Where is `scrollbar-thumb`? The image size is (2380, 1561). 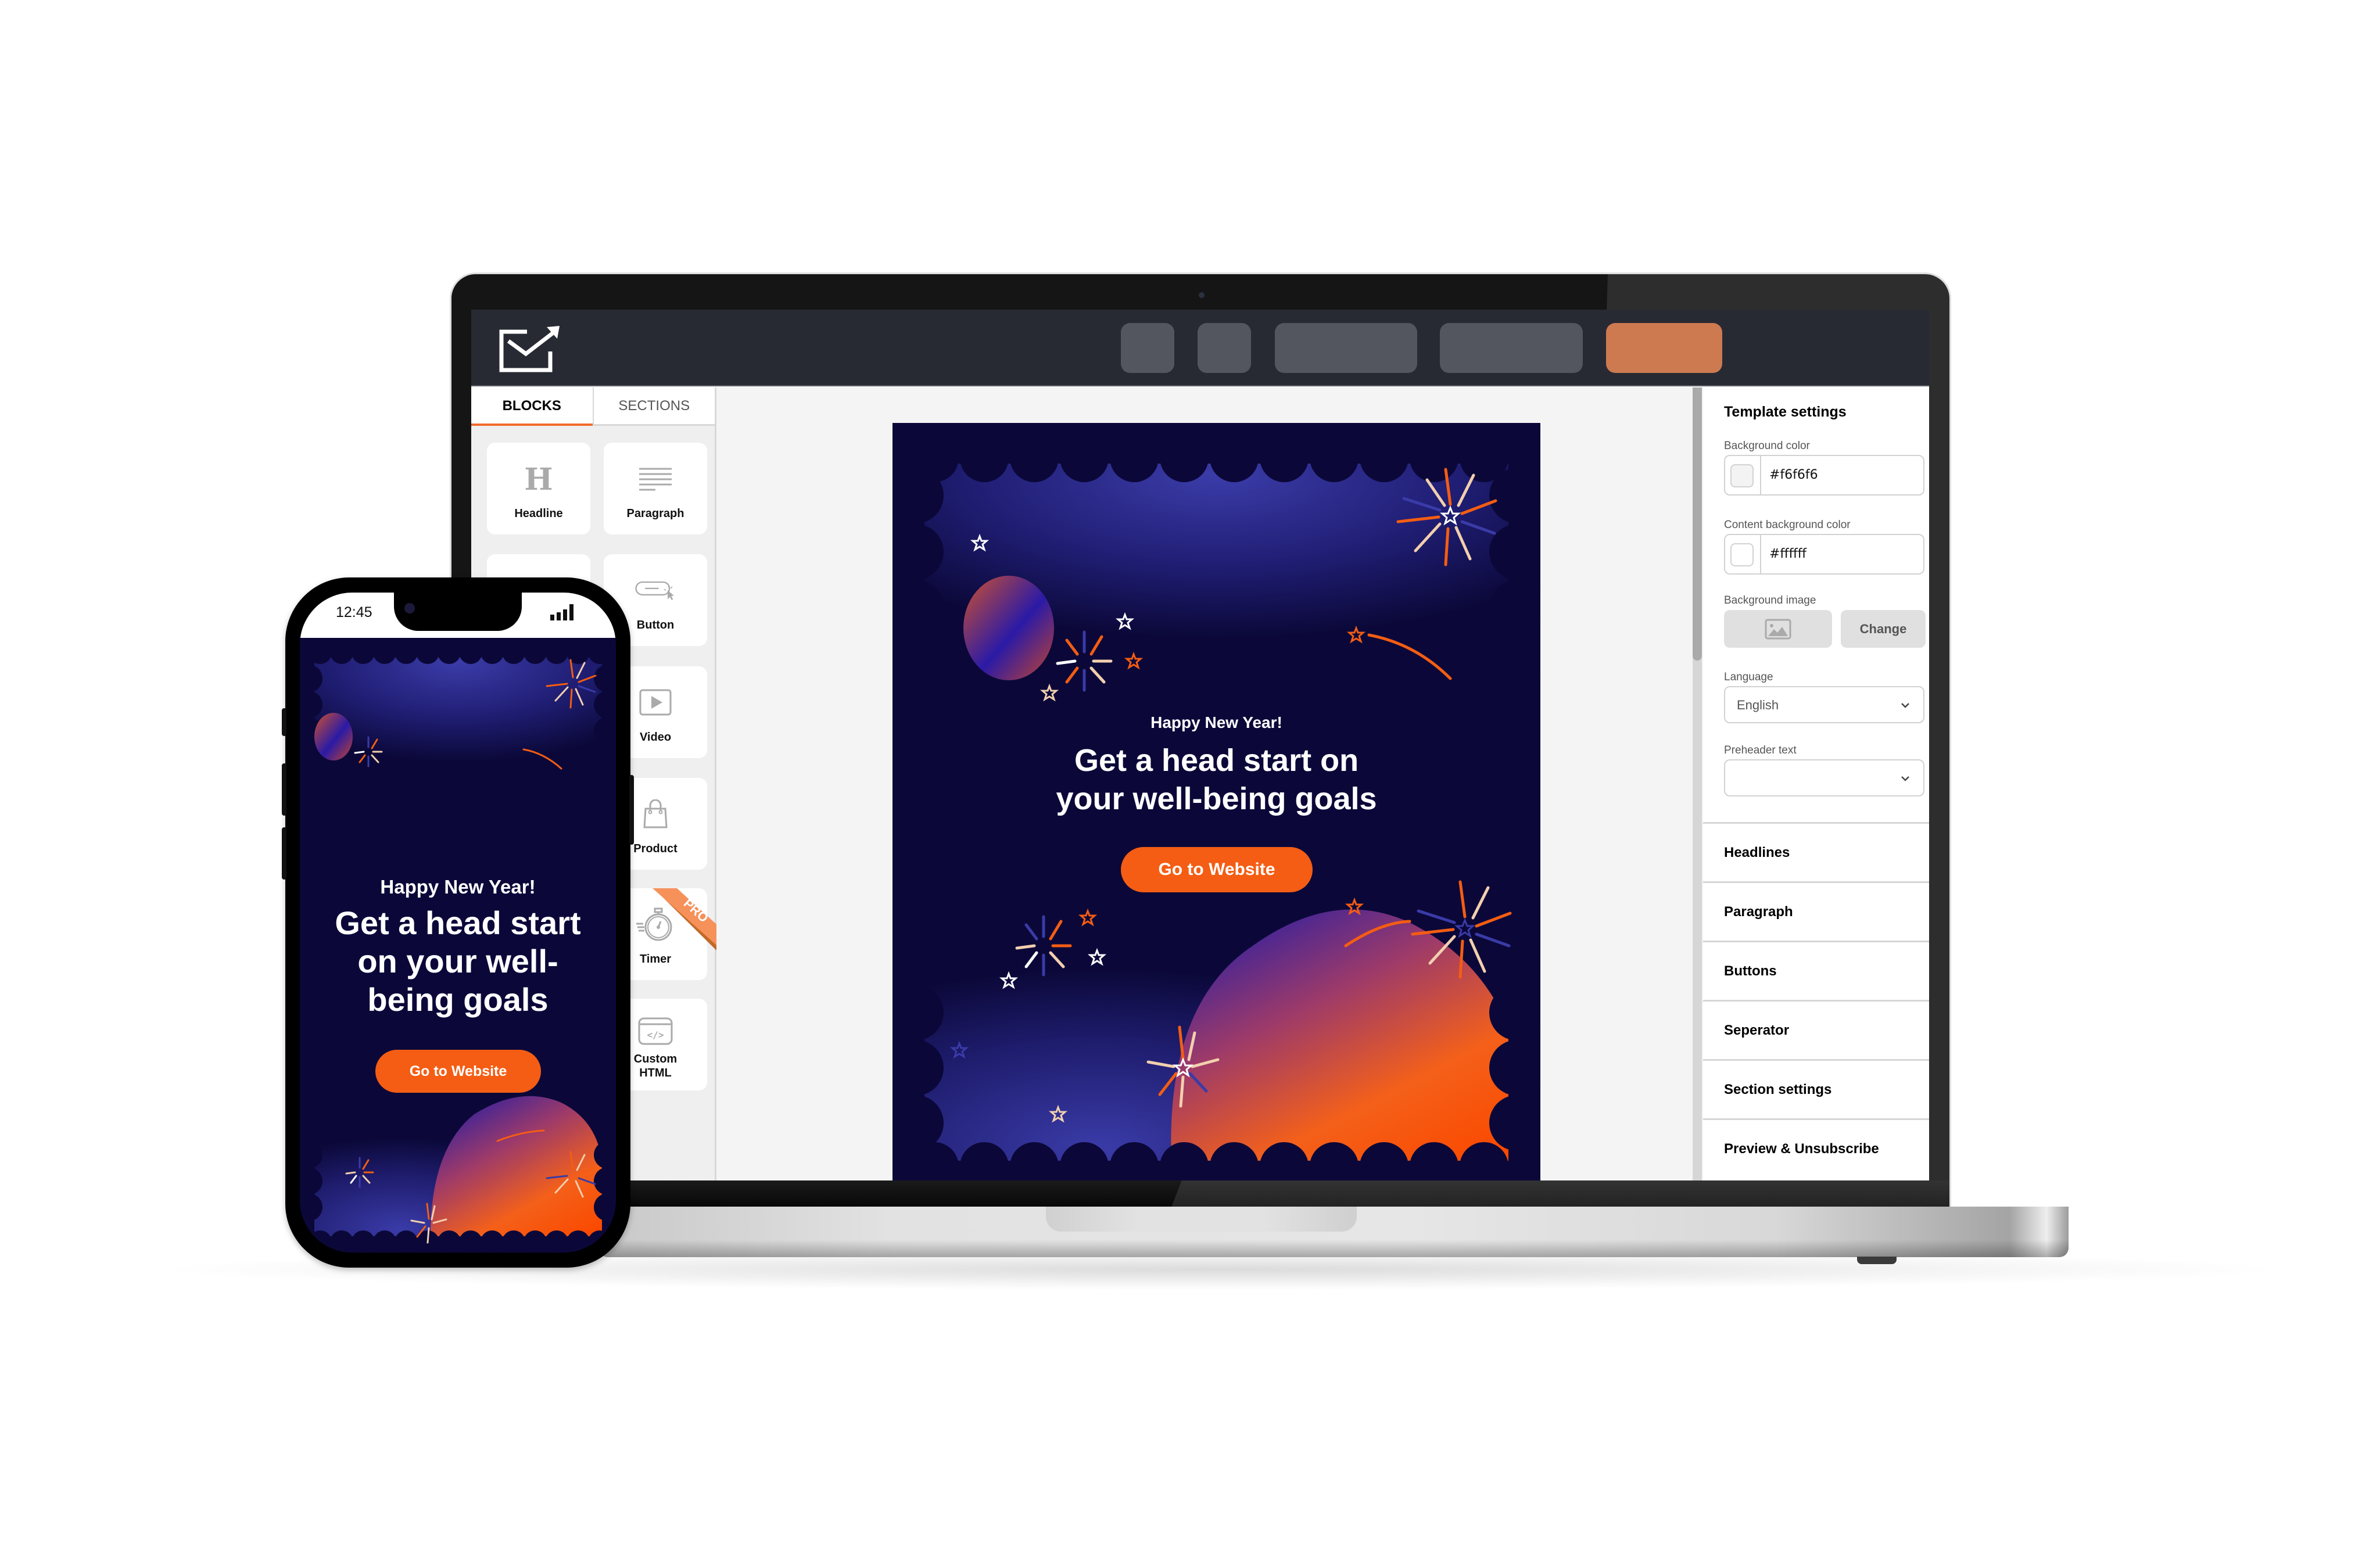
scrollbar-thumb is located at coordinates (1697, 524).